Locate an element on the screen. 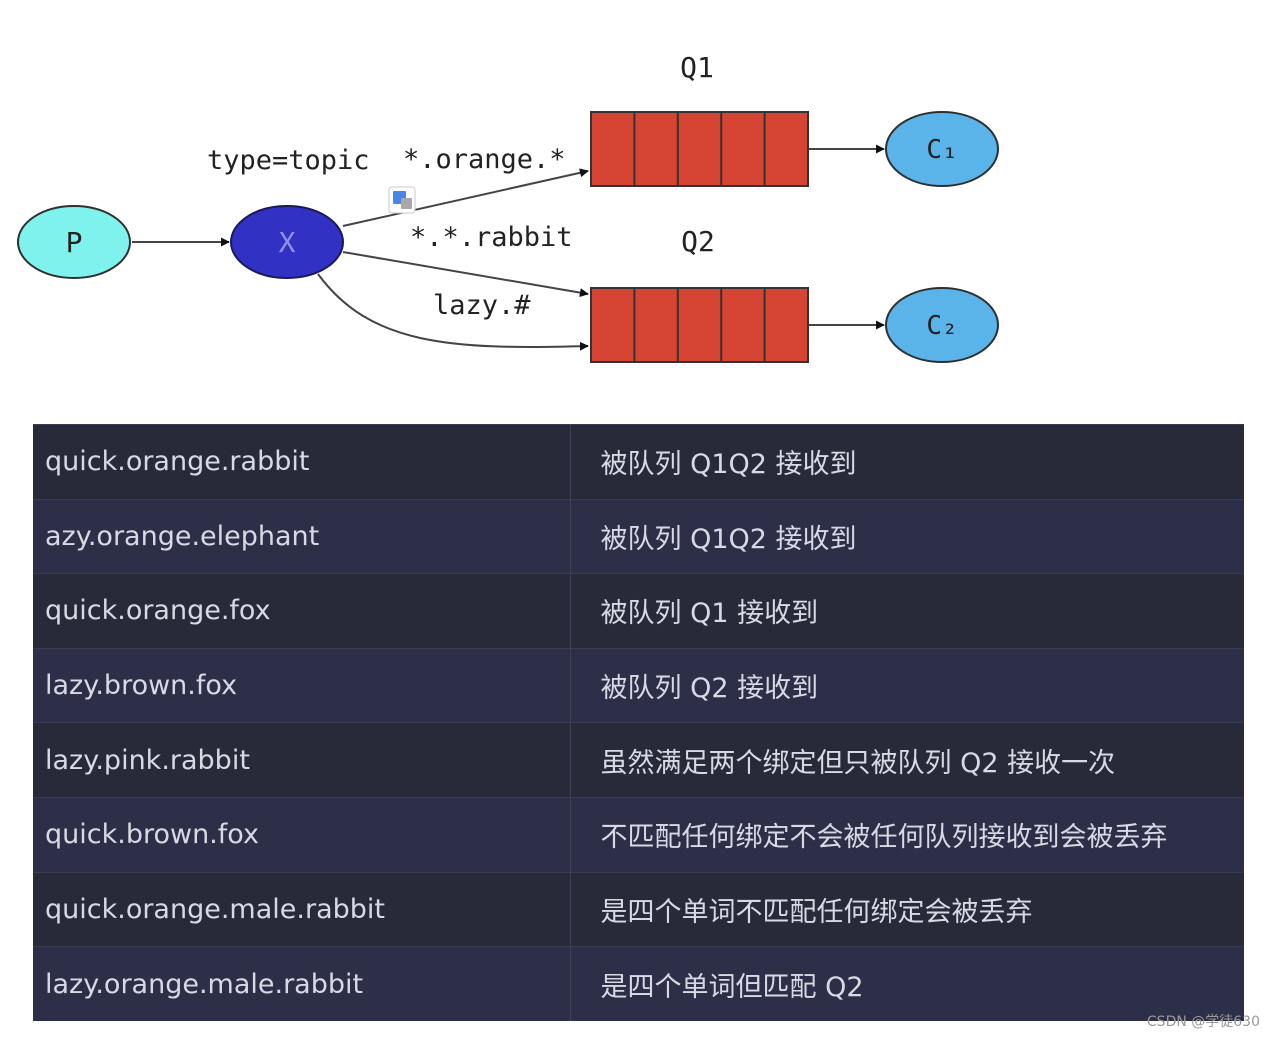 The width and height of the screenshot is (1275, 1037). table-row: lazy.brown.fox 被队列 Q2 接收到 is located at coordinates (638, 685).